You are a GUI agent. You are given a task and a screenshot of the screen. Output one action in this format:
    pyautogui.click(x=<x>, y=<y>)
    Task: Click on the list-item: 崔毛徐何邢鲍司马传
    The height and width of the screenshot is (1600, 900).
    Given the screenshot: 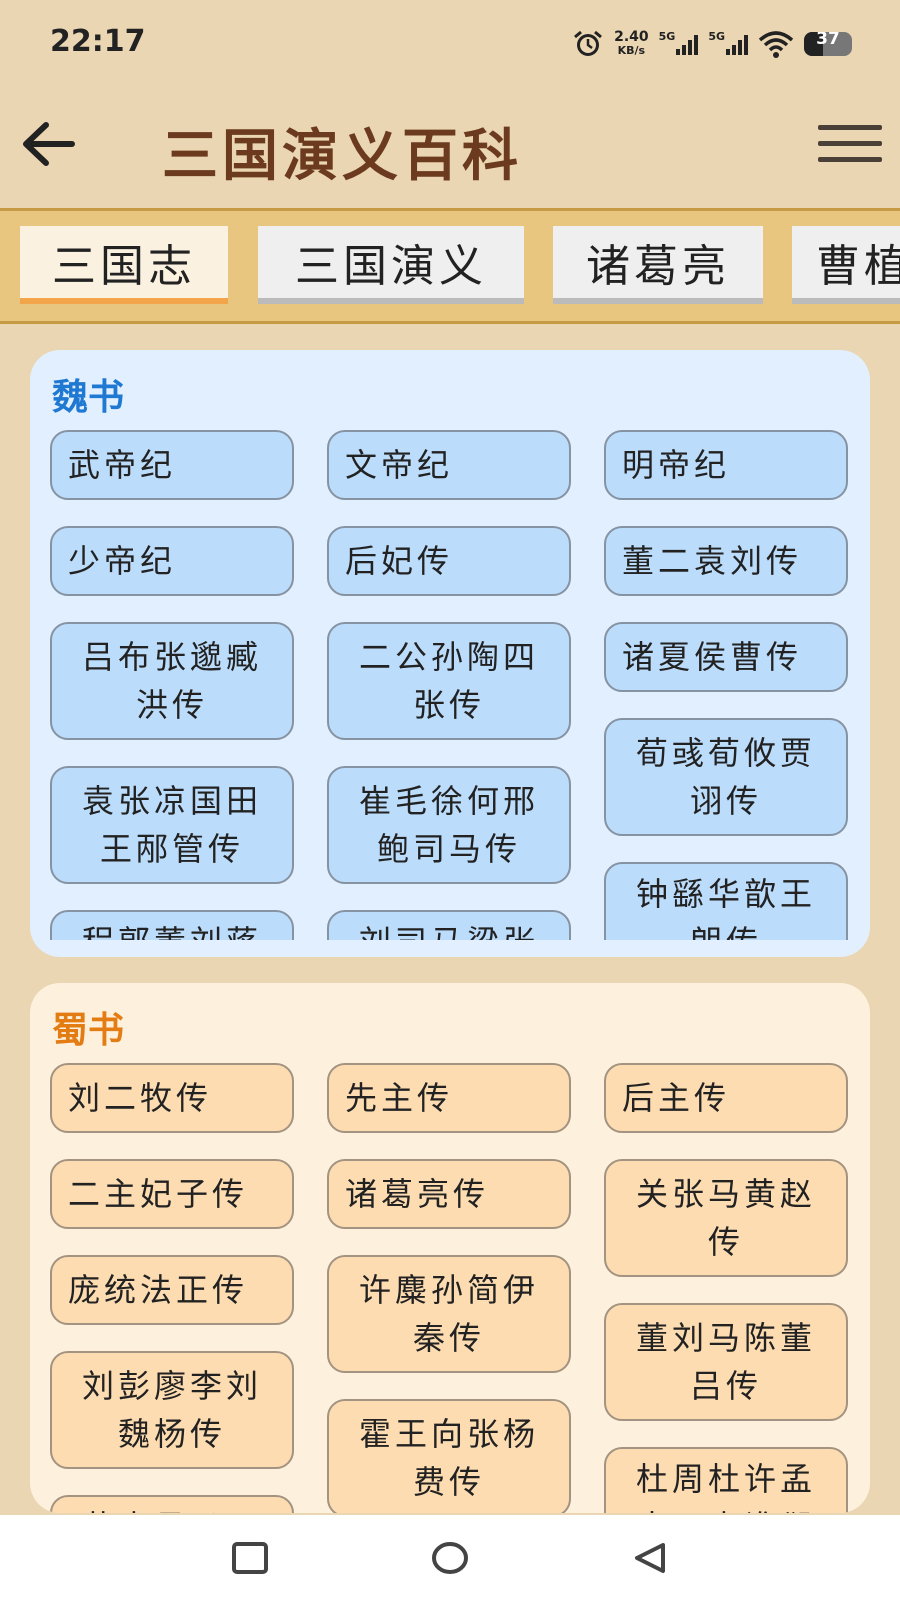 What is the action you would take?
    pyautogui.click(x=449, y=825)
    